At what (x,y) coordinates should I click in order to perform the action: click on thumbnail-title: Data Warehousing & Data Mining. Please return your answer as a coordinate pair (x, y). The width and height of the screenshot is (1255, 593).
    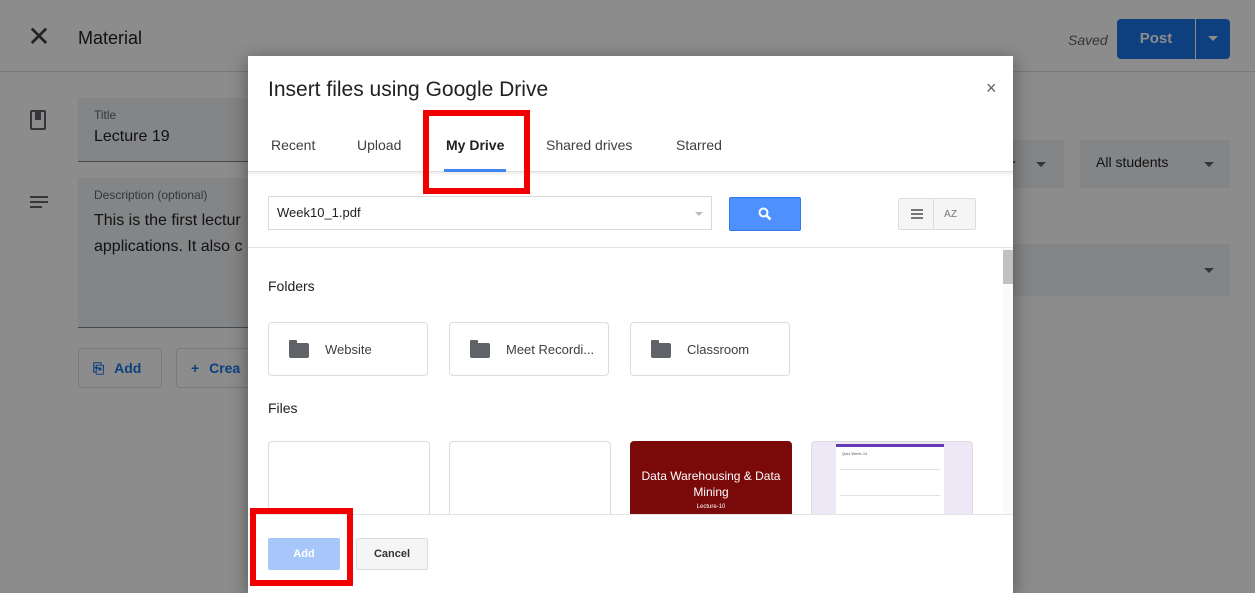
    Looking at the image, I should click on (711, 484).